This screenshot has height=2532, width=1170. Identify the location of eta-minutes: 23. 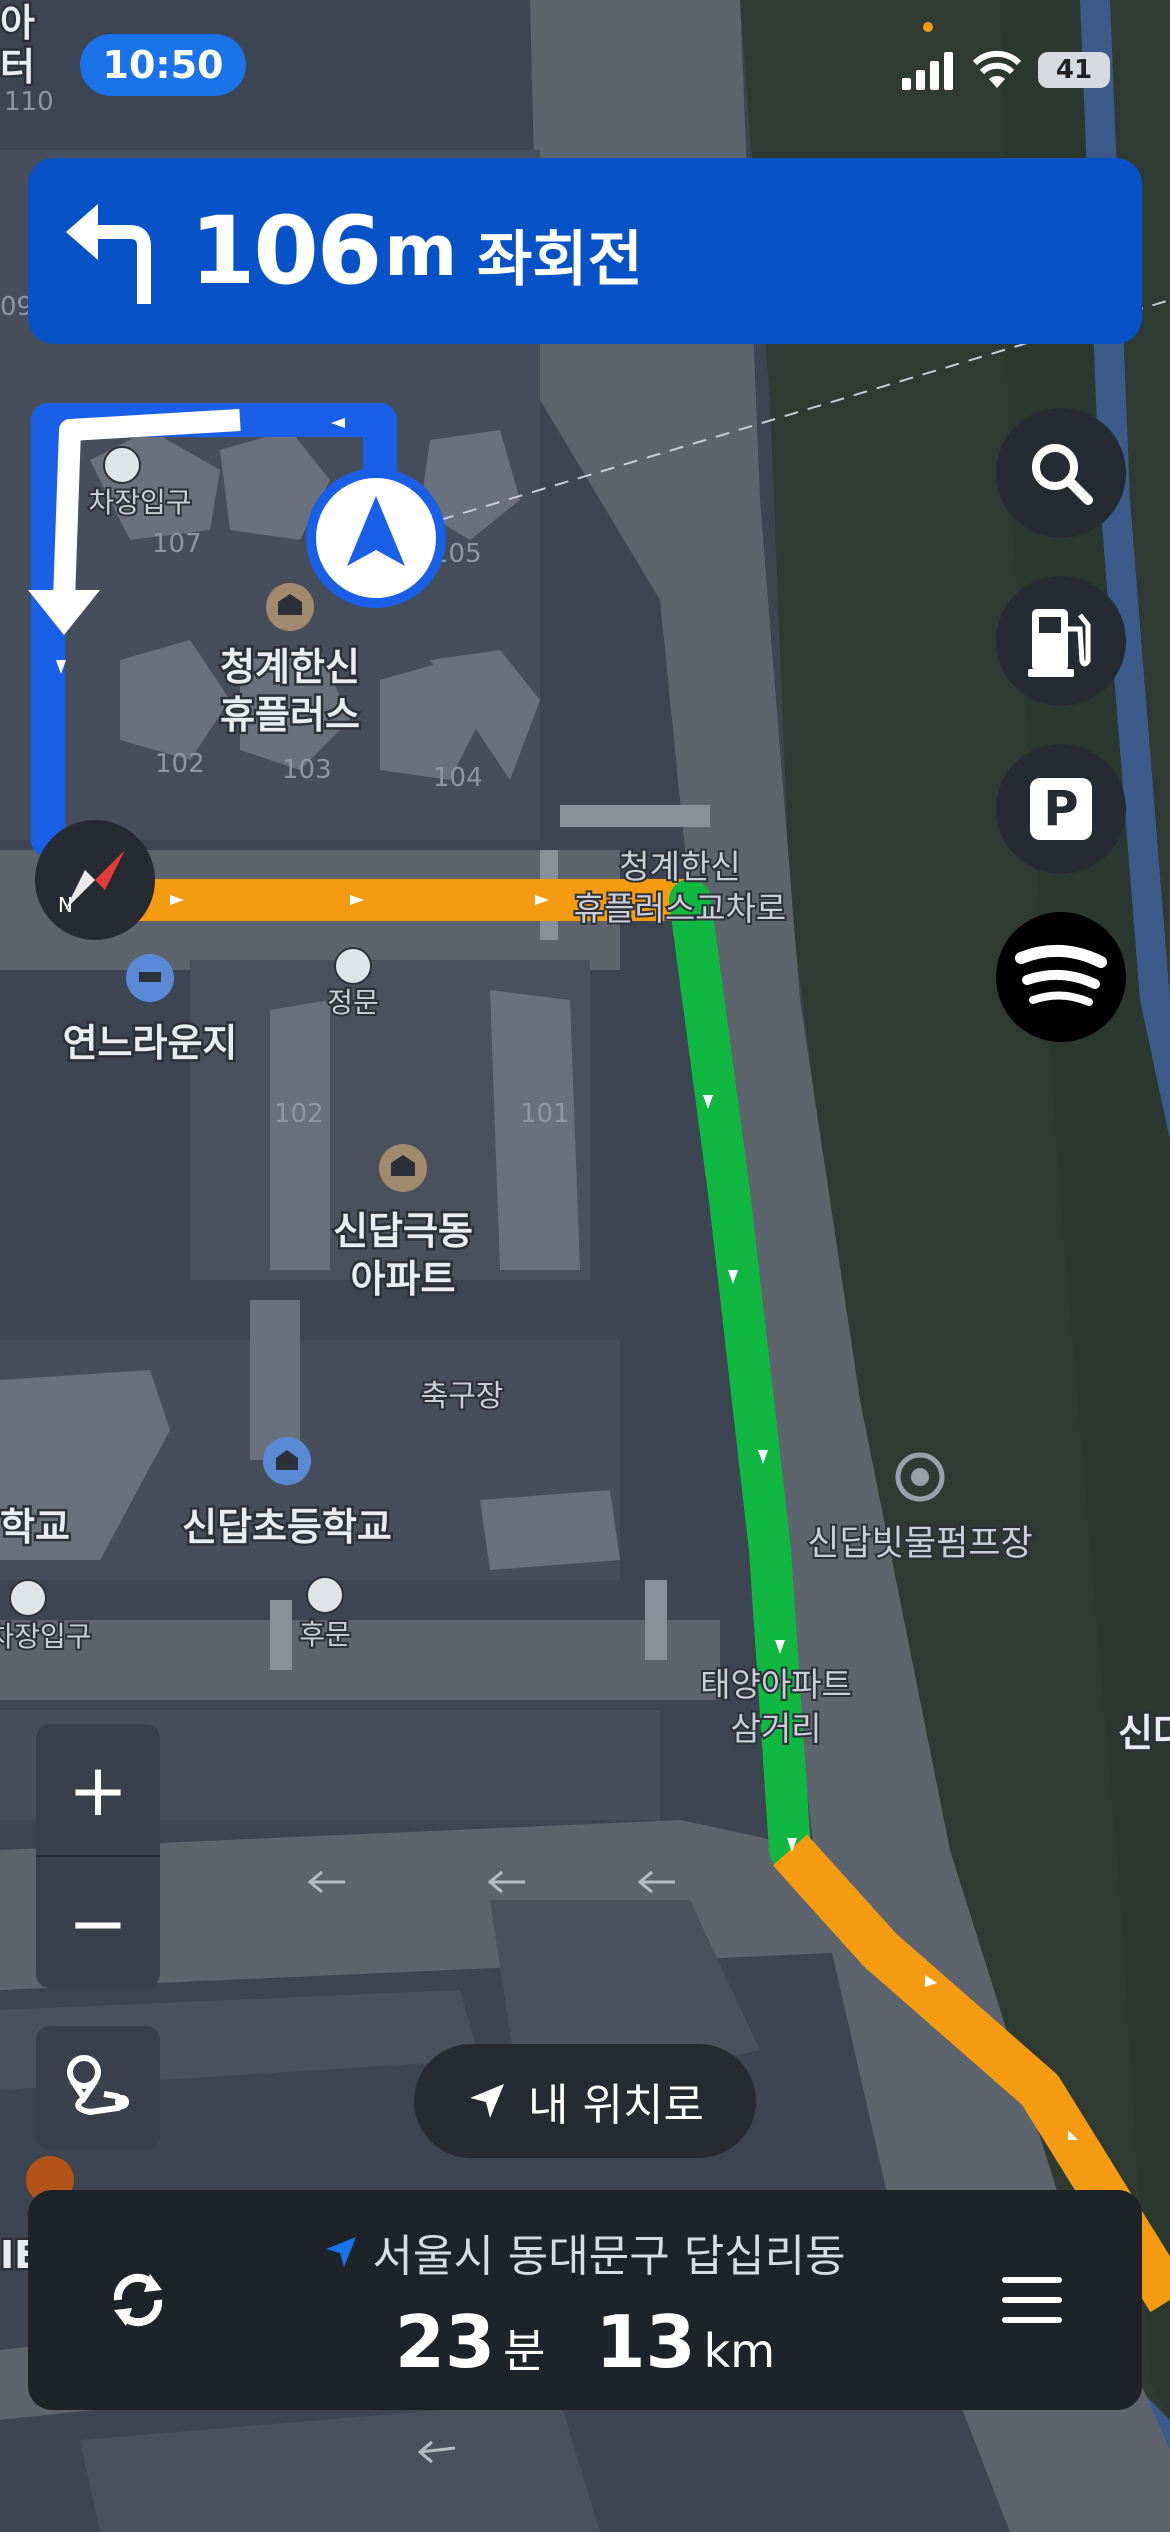
(445, 2342).